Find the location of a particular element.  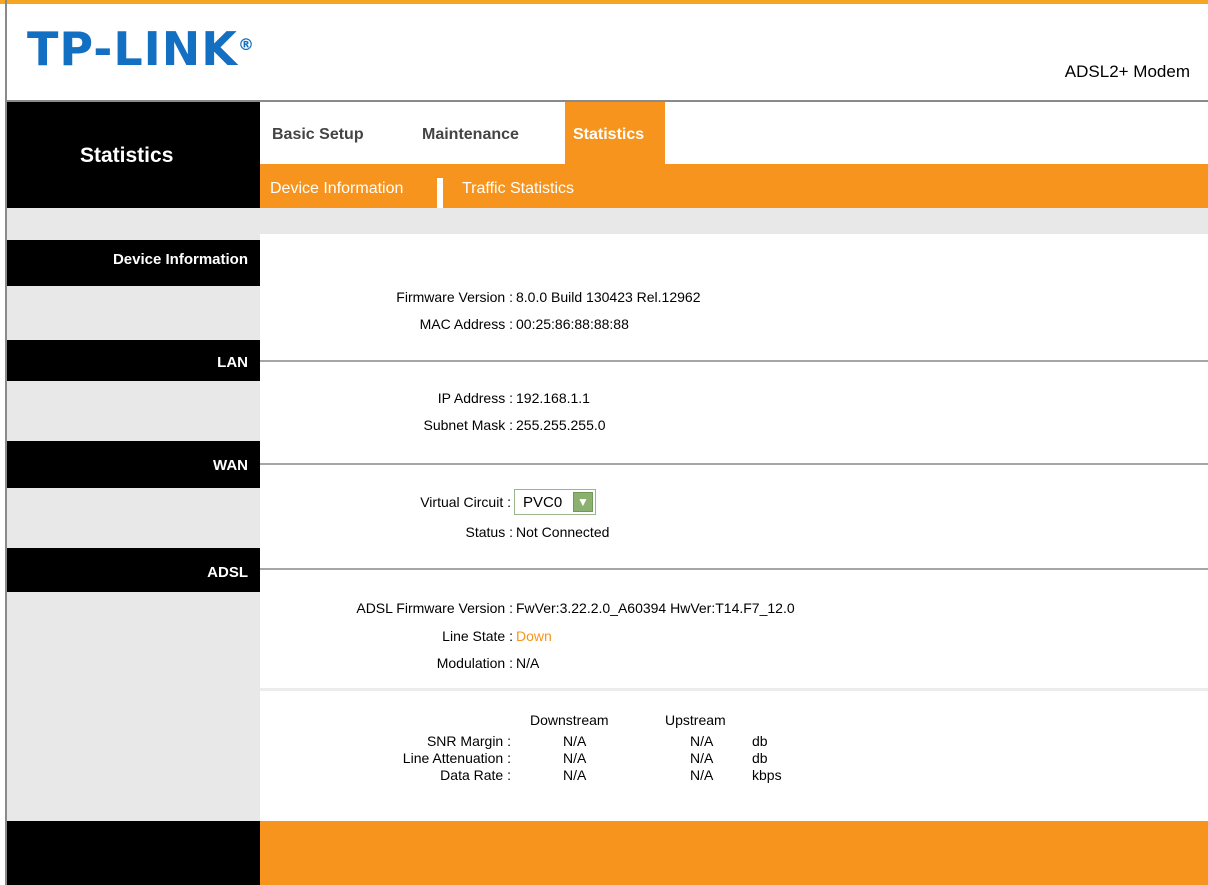

line-state-value: Down is located at coordinates (534, 636).